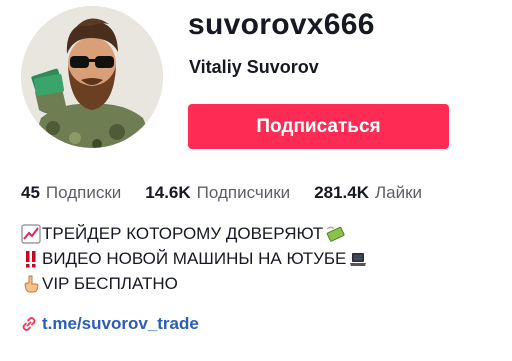 This screenshot has width=512, height=361. What do you see at coordinates (358, 259) in the screenshot?
I see `laptop-icon` at bounding box center [358, 259].